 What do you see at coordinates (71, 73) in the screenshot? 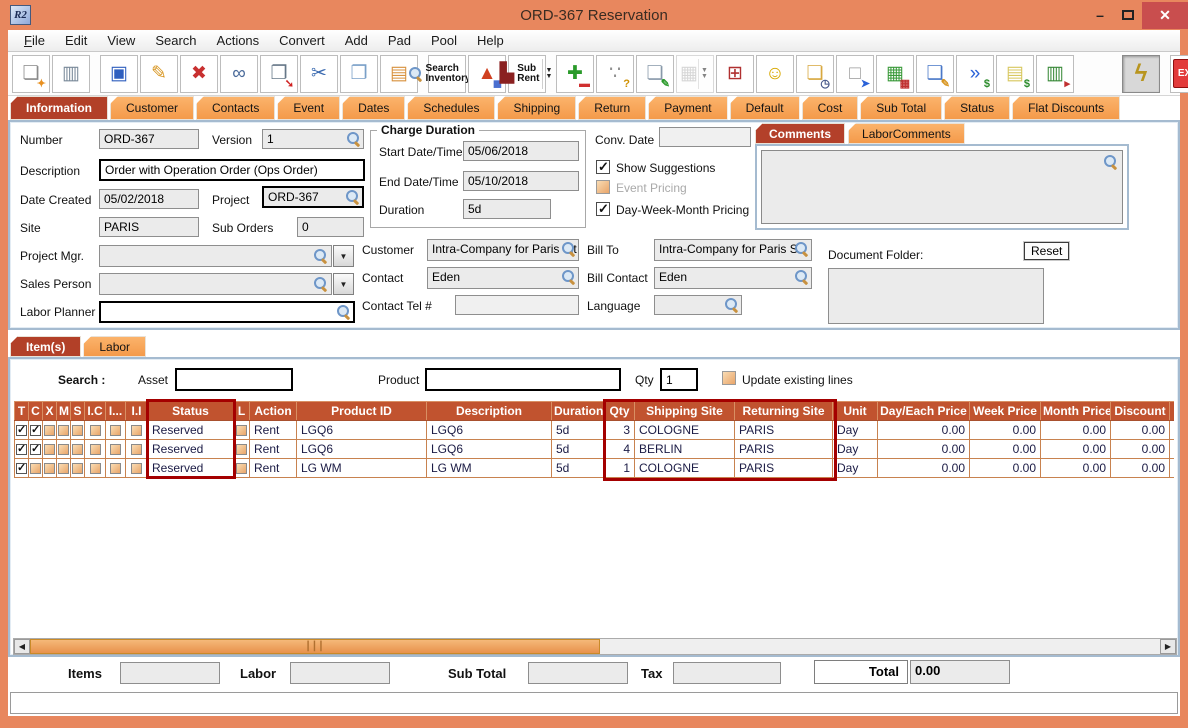
I see `print-button: ▥` at bounding box center [71, 73].